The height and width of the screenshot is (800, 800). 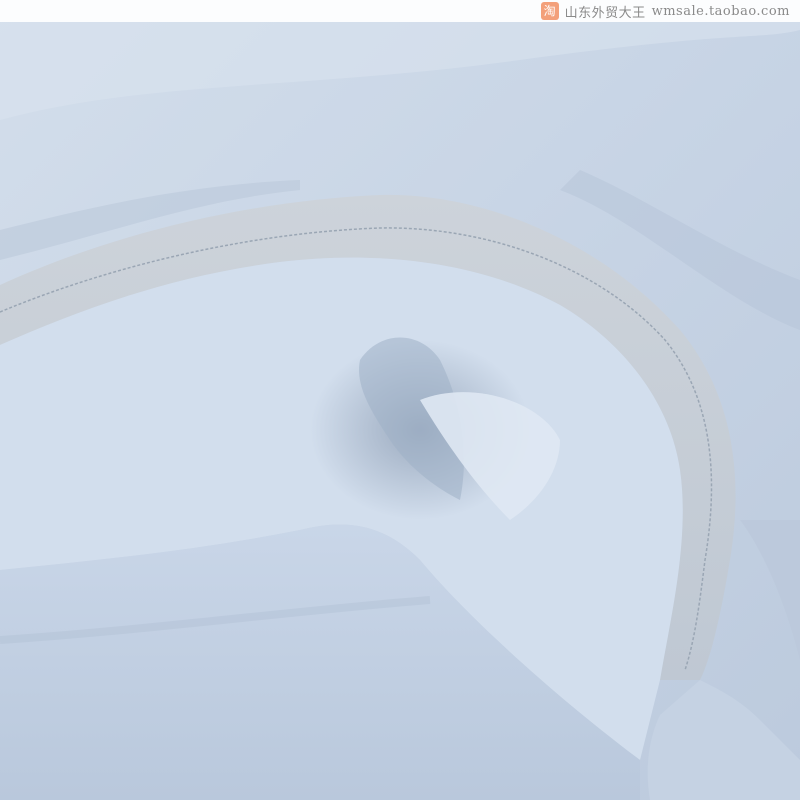 What do you see at coordinates (605, 13) in the screenshot?
I see `watermark-shop-name: 山东外贸大王` at bounding box center [605, 13].